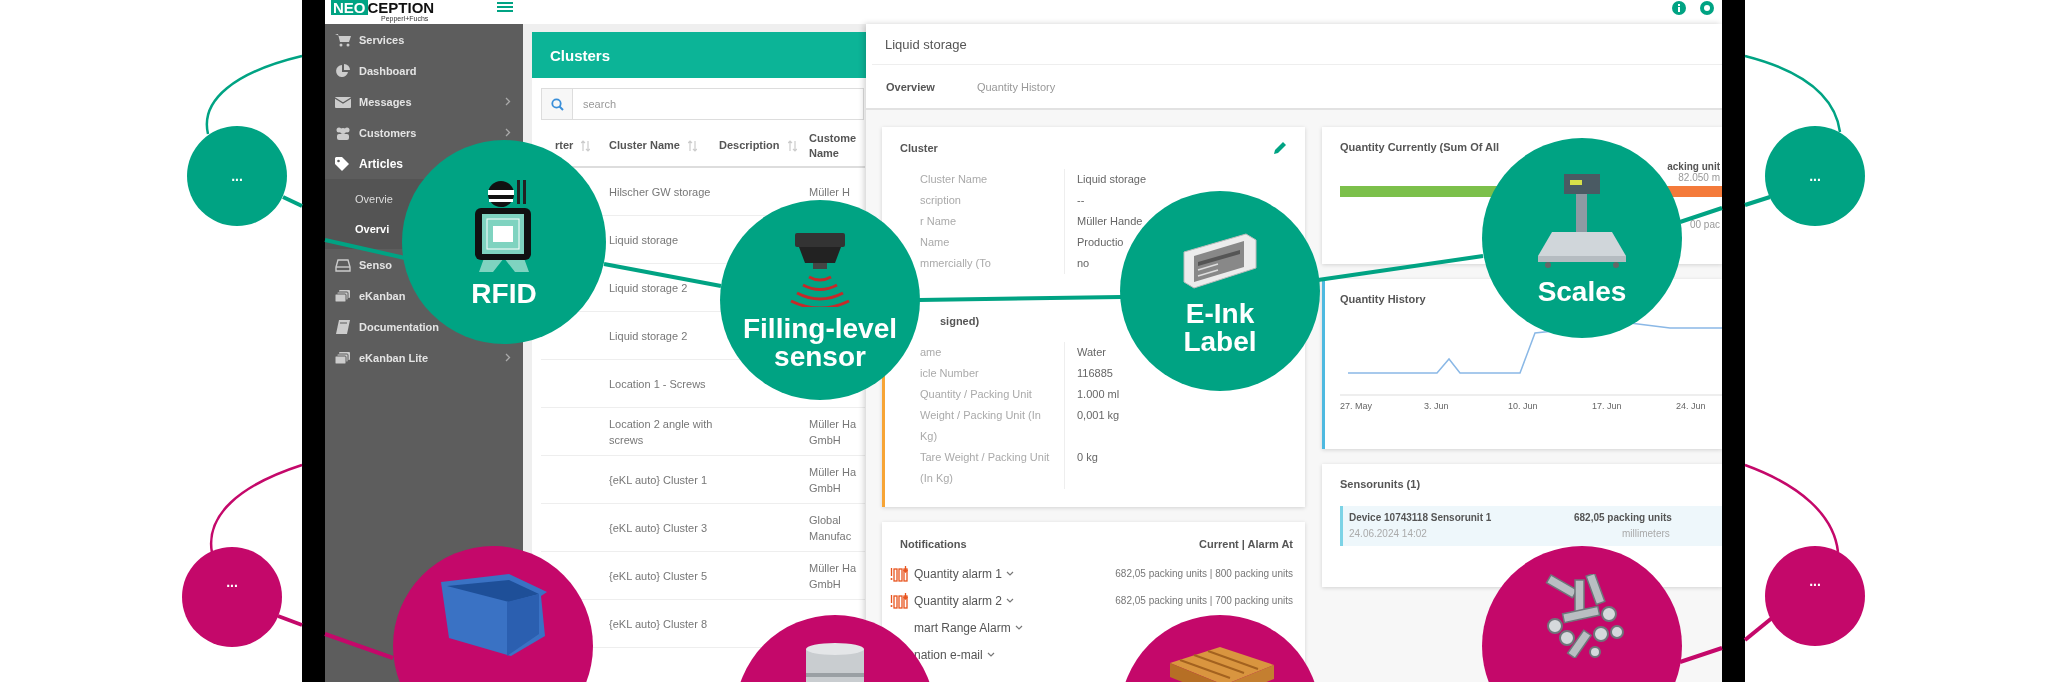  What do you see at coordinates (831, 528) in the screenshot?
I see `table-cell-text: Global Manufac` at bounding box center [831, 528].